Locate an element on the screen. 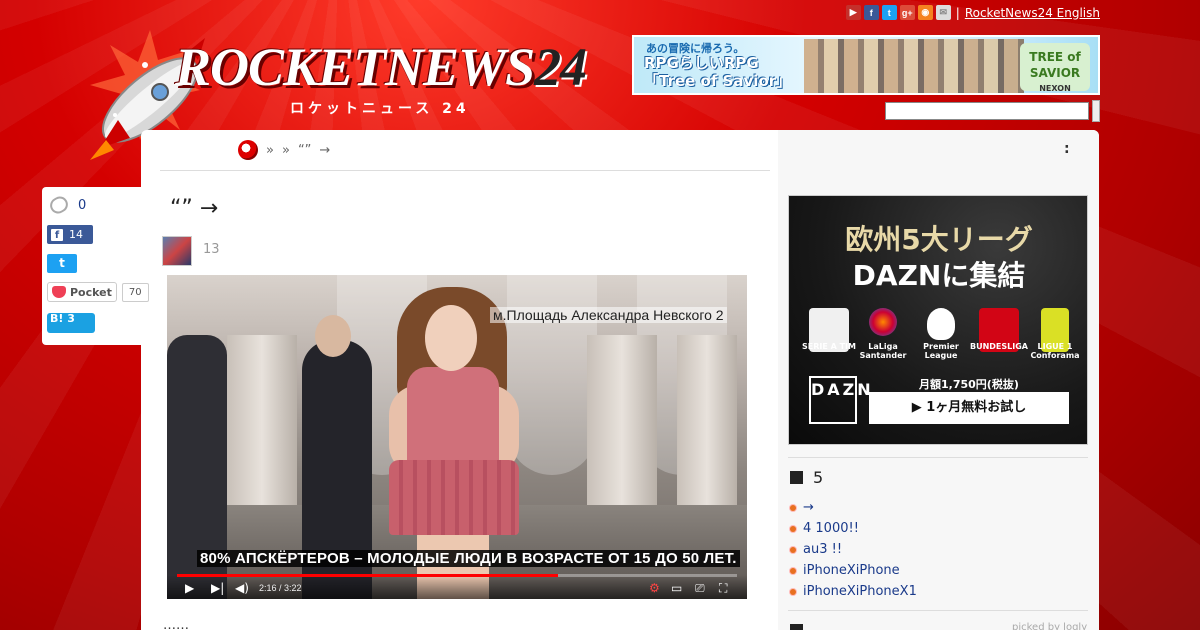 The width and height of the screenshot is (1200, 630). list-item: iPhoneXiPhone is located at coordinates (853, 570).